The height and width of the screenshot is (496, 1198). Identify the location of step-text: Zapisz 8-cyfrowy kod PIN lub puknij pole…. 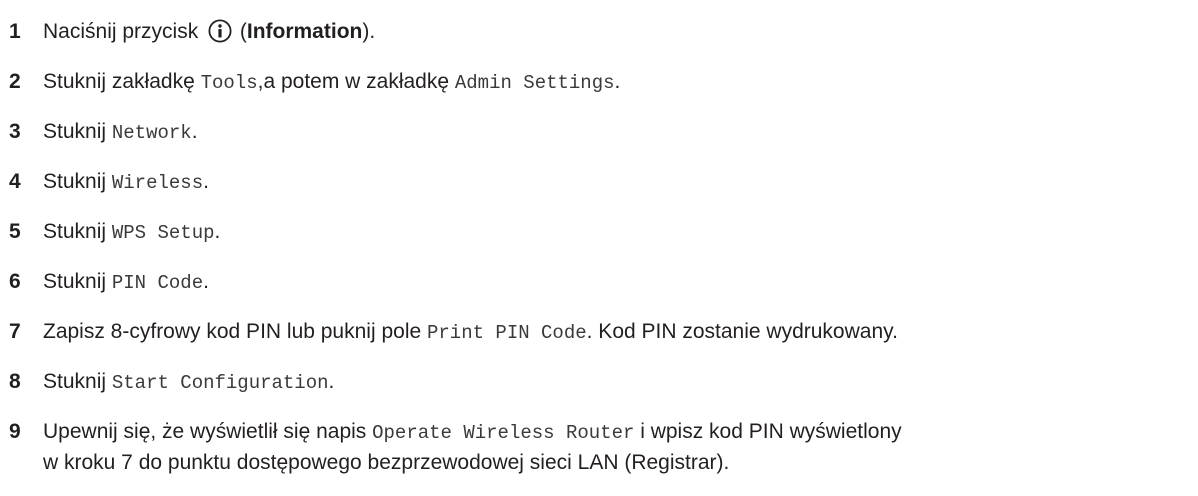
(618, 332).